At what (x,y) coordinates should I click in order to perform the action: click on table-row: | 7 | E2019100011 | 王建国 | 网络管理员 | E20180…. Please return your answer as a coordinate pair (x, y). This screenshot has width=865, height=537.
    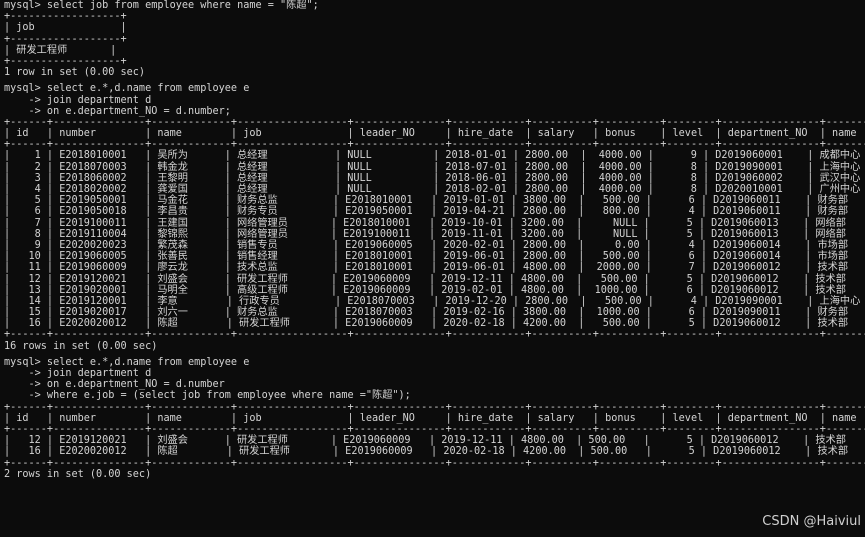
    Looking at the image, I should click on (434, 223).